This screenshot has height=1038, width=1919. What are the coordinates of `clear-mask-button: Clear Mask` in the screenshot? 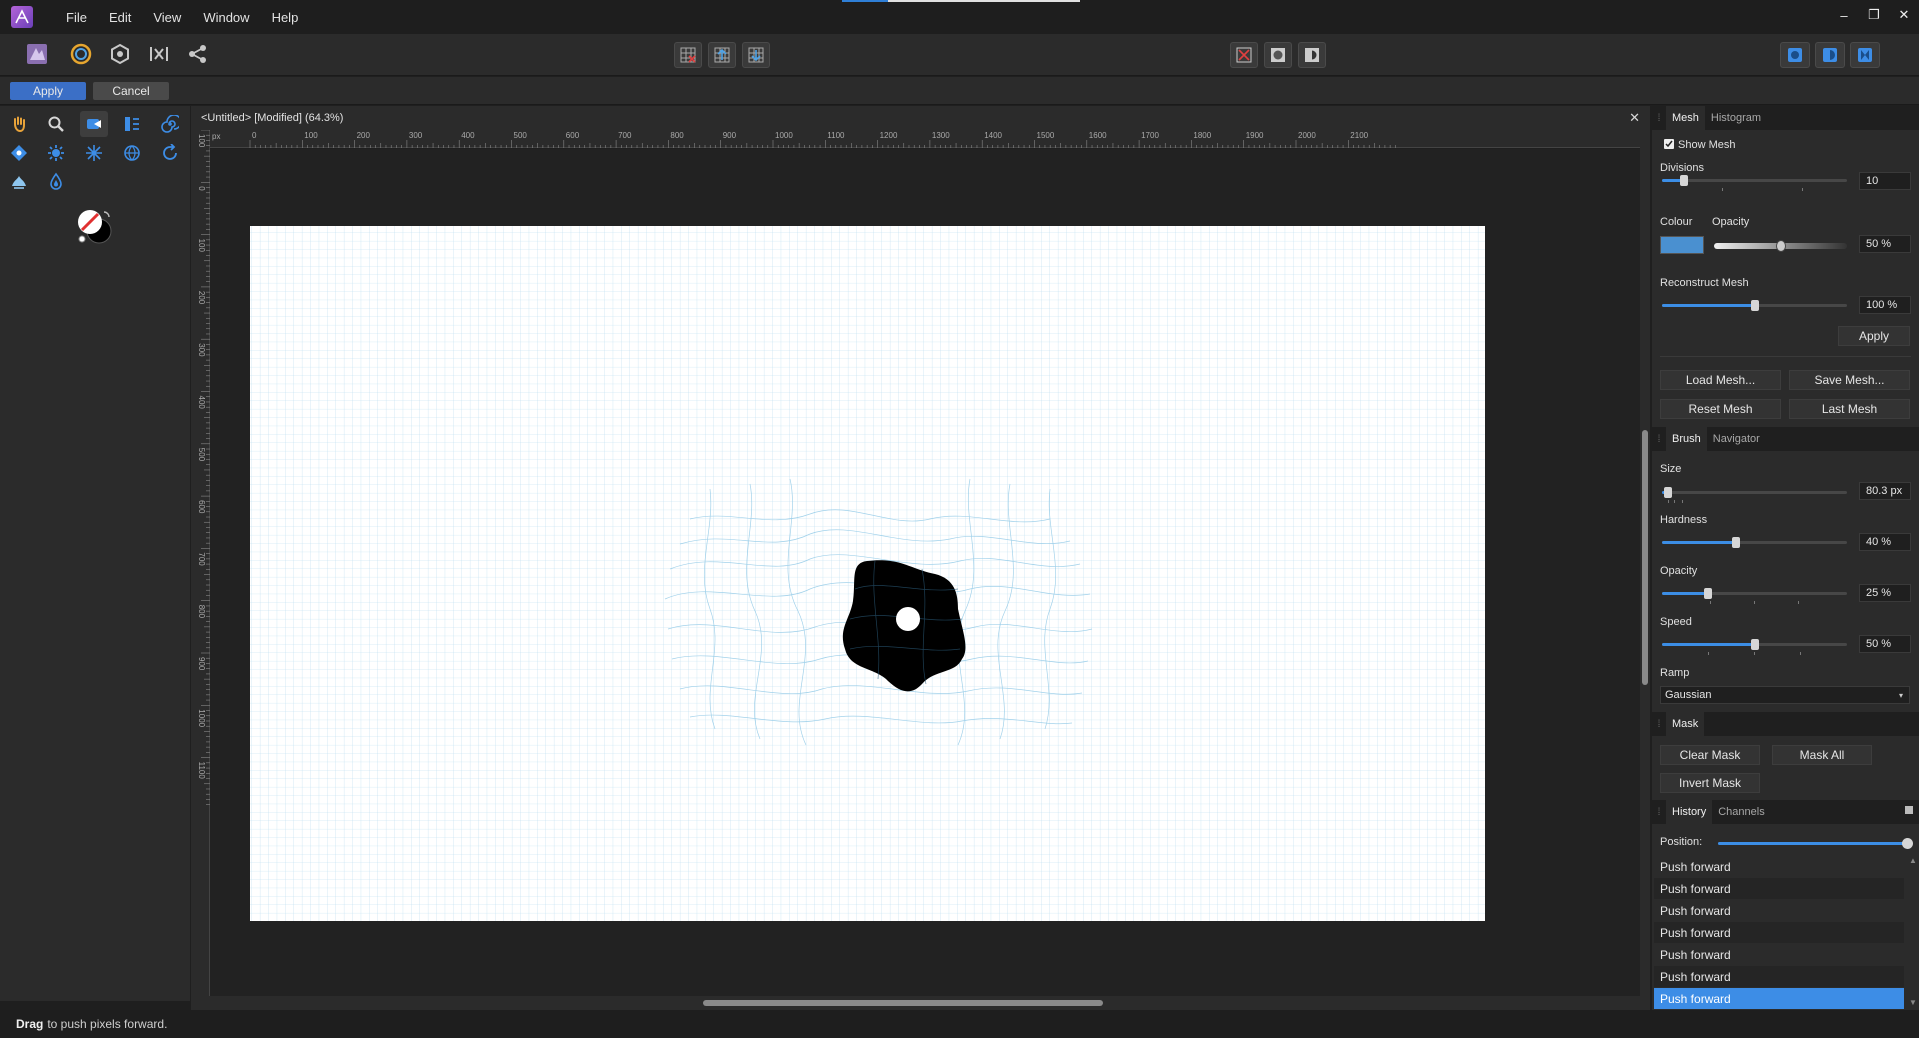 It's located at (1710, 755).